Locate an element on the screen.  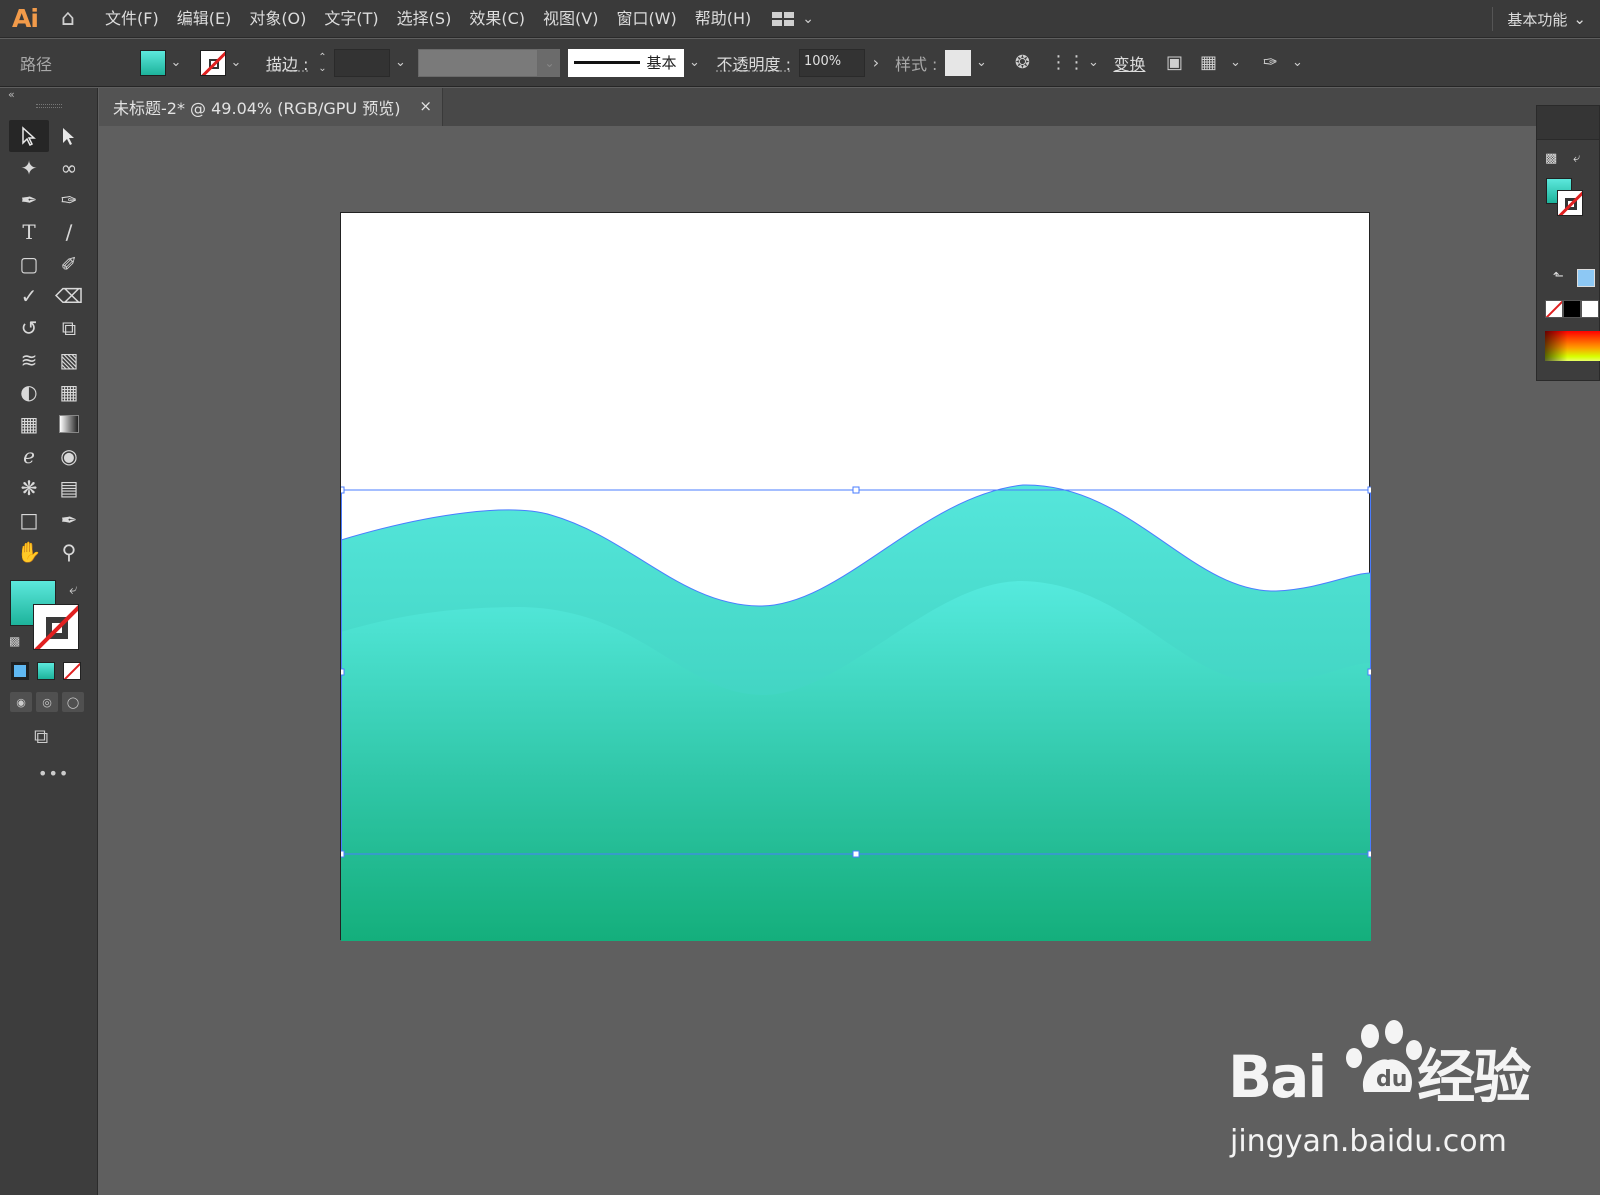
selection-tool-icon is located at coordinates (29, 136).